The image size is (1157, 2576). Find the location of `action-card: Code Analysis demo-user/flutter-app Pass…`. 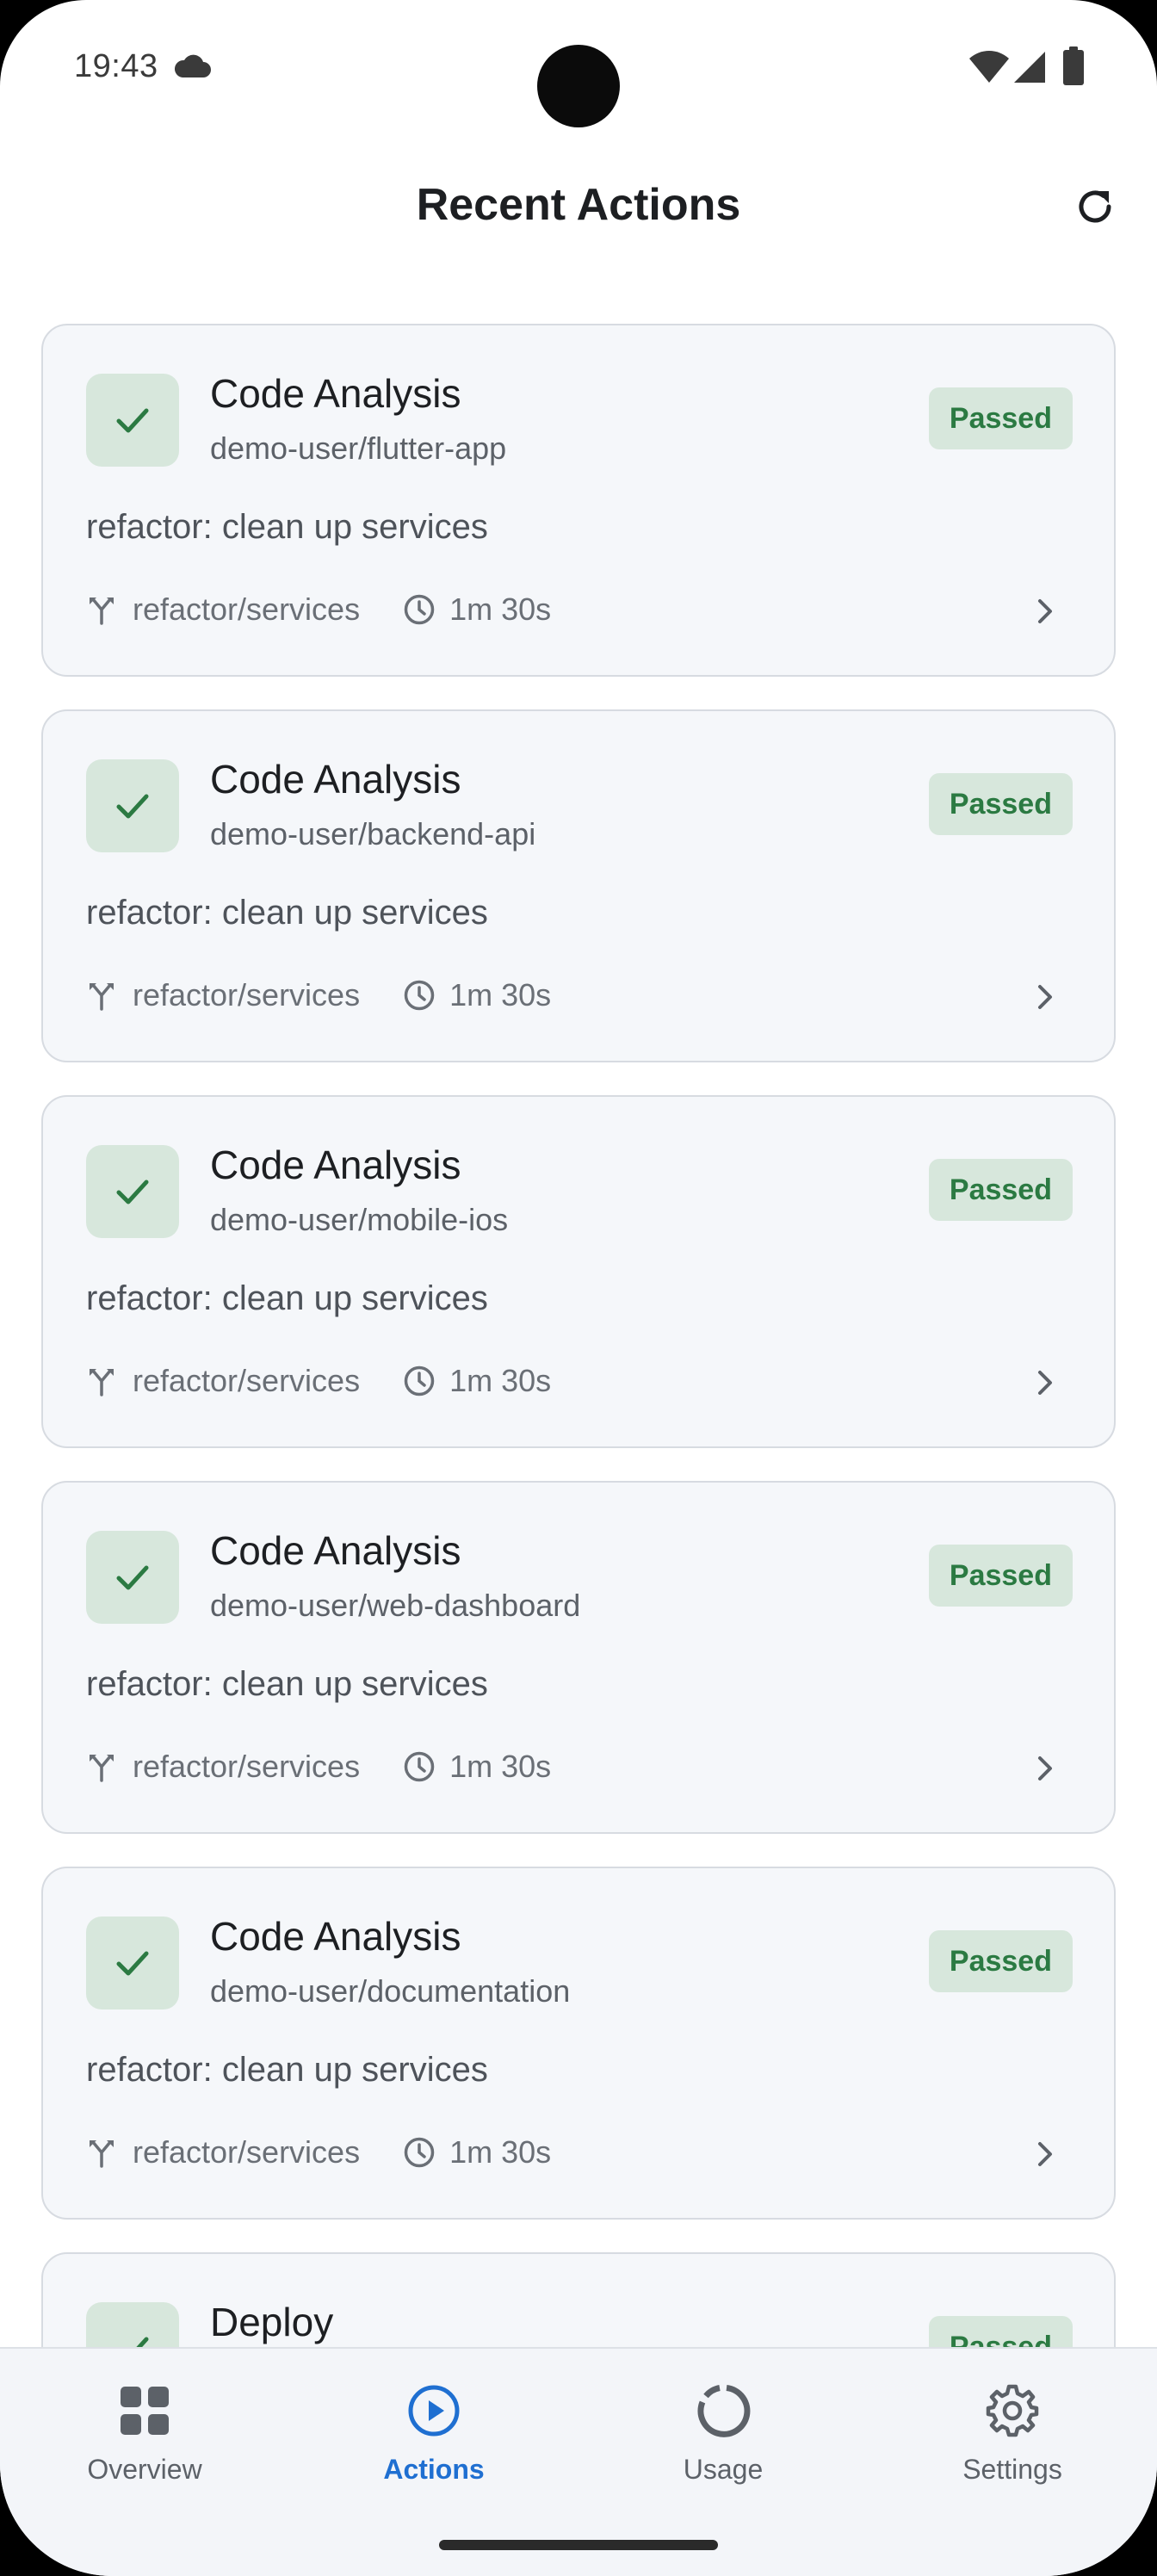

action-card: Code Analysis demo-user/flutter-app Pass… is located at coordinates (579, 500).